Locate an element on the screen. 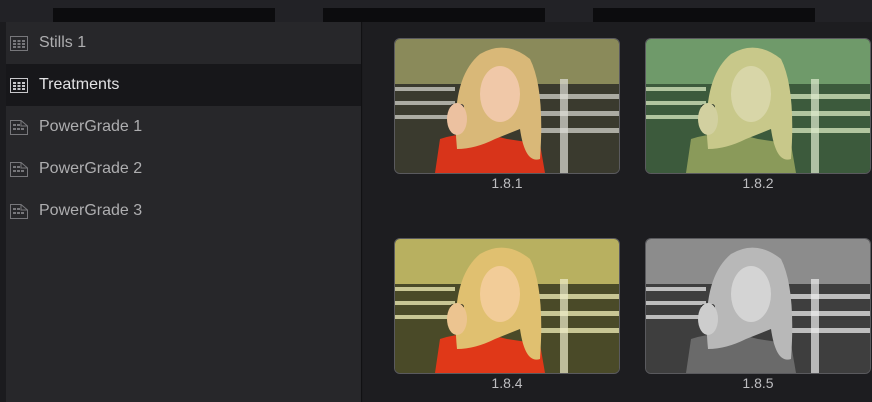  album-item-powergrade-3: PowerGrade 3 is located at coordinates (183, 211).